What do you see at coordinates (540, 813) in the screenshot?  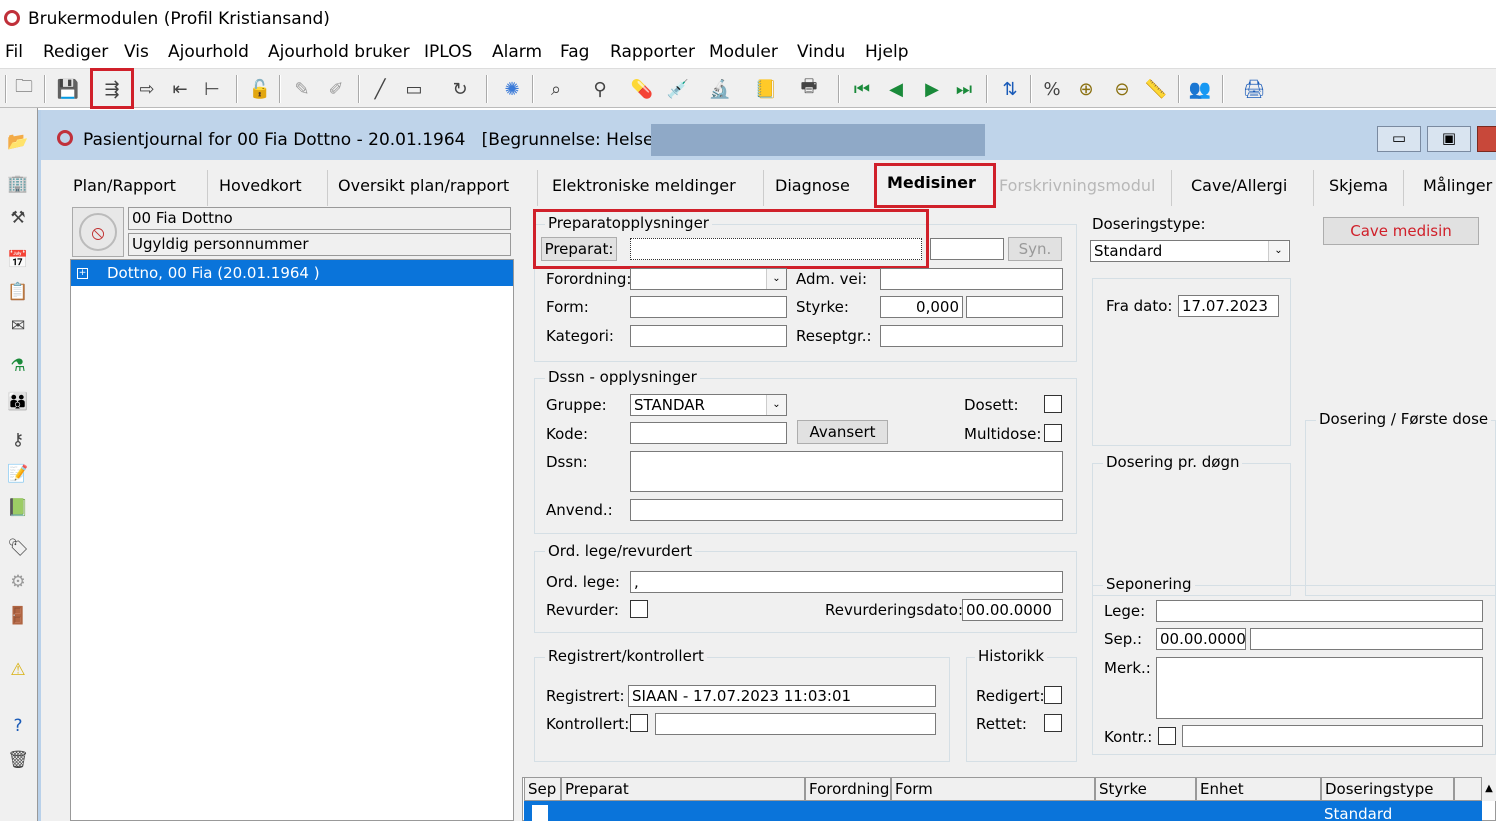 I see `row-sep-checkbox` at bounding box center [540, 813].